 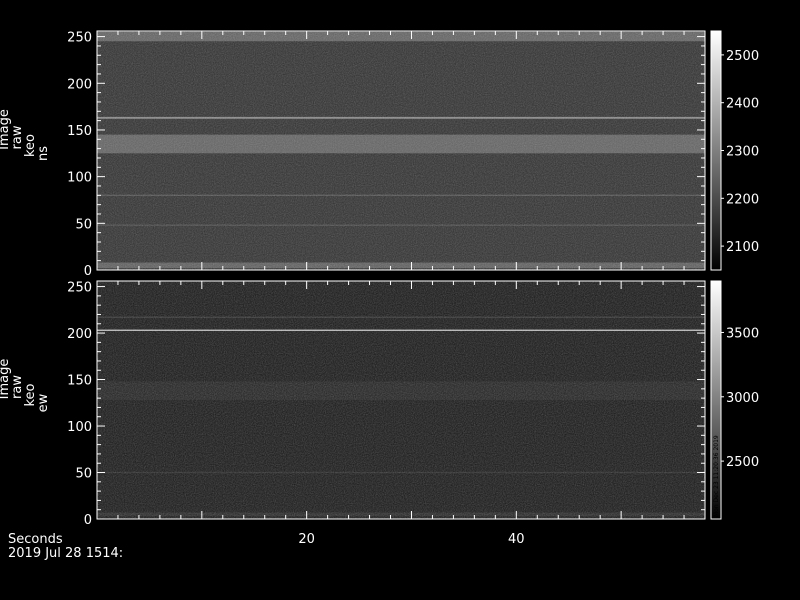 I want to click on timestamp: 2019 Jul 28 1514:, so click(x=65, y=553).